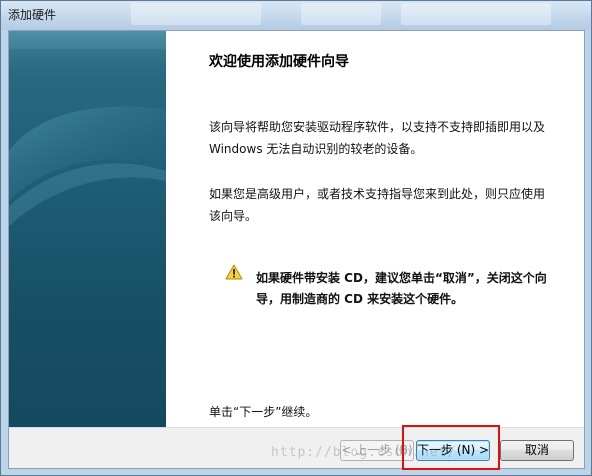 This screenshot has height=476, width=592. What do you see at coordinates (377, 194) in the screenshot?
I see `advanced-line: 如果您是高级用户，或者技术支持指导您来到此处，则只应使用` at bounding box center [377, 194].